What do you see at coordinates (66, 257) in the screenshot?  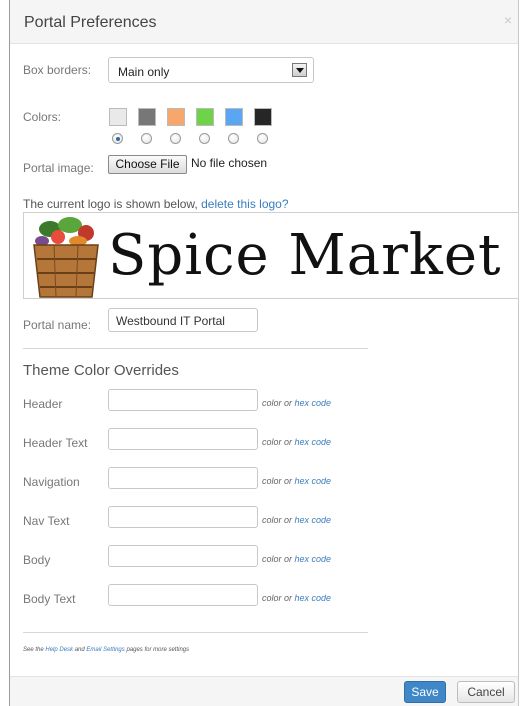 I see `produce-basket-icon` at bounding box center [66, 257].